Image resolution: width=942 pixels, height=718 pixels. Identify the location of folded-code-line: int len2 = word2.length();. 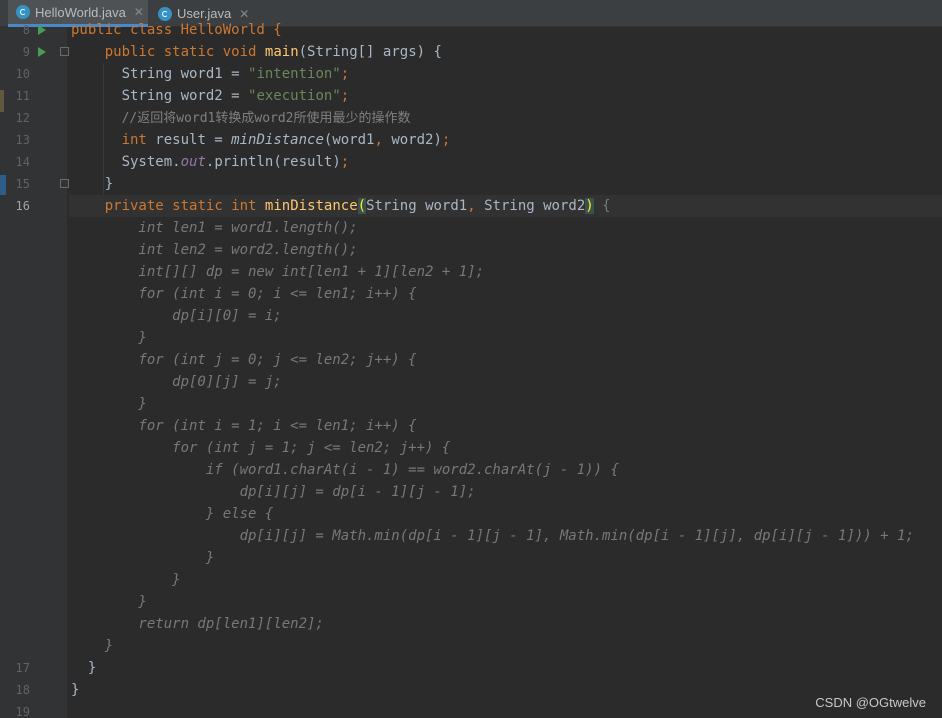
(214, 250).